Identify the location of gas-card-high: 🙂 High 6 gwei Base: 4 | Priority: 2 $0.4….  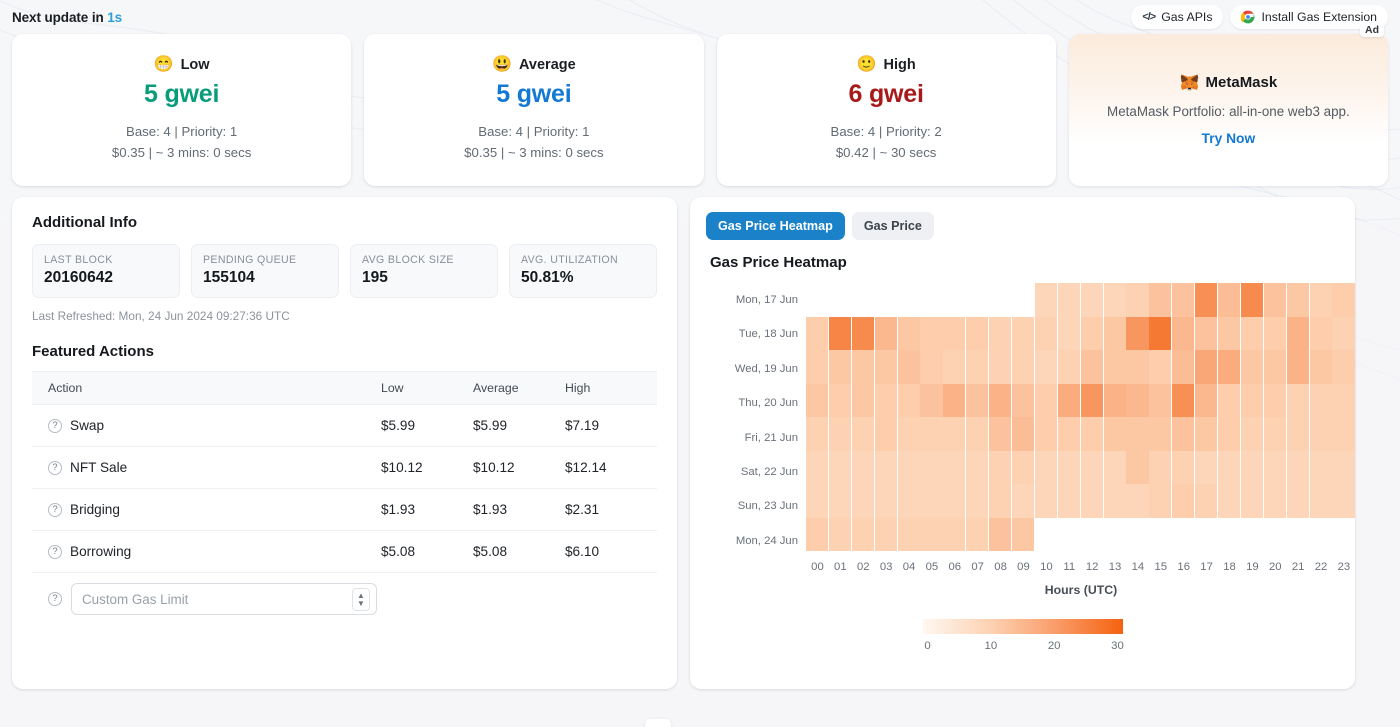
(886, 110).